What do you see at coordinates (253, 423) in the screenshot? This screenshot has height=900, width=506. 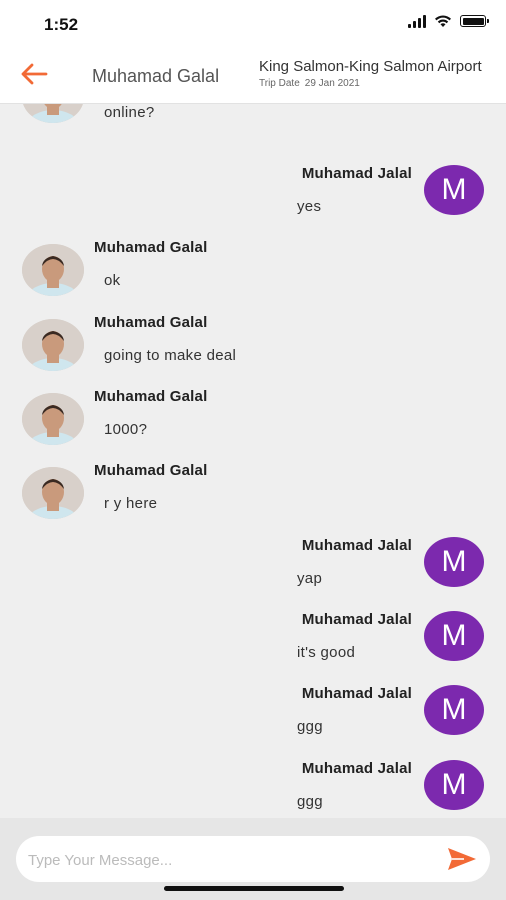 I see `message-item: Muhamad Galal 1000?` at bounding box center [253, 423].